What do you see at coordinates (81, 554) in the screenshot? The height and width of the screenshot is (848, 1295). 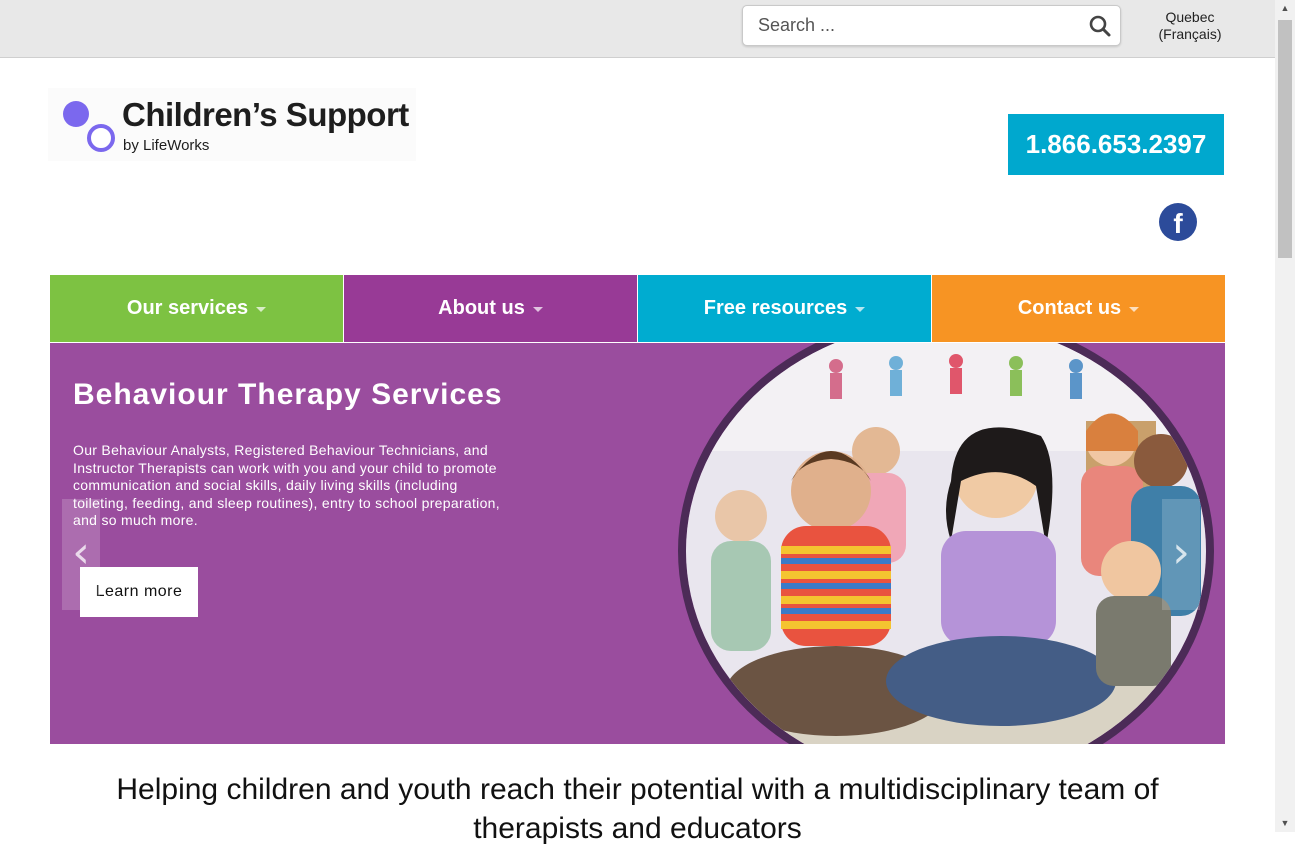 I see `carousel-prev-arrow-icon: ‹` at bounding box center [81, 554].